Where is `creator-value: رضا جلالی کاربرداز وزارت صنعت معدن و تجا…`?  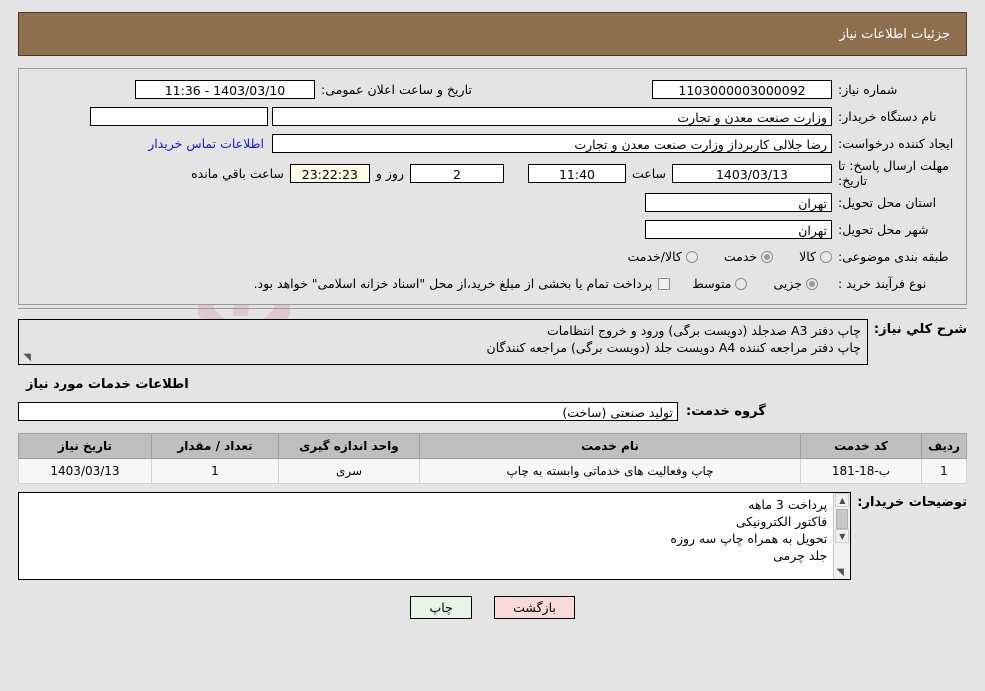 creator-value: رضا جلالی کاربرداز وزارت صنعت معدن و تجا… is located at coordinates (552, 143).